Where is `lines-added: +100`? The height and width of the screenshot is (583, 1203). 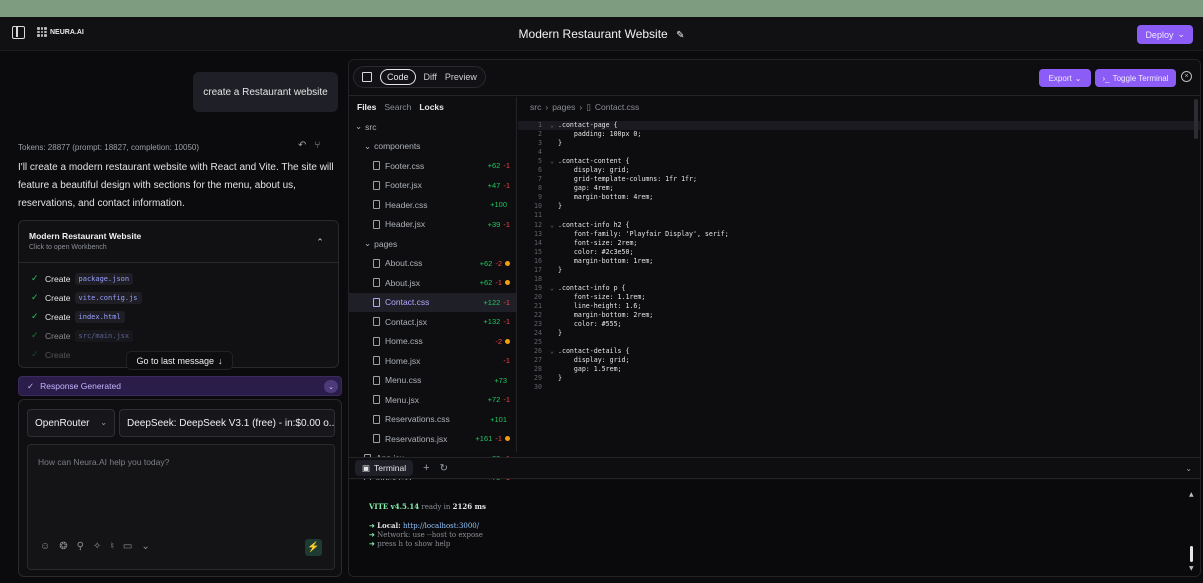
lines-added: +100 is located at coordinates (498, 205).